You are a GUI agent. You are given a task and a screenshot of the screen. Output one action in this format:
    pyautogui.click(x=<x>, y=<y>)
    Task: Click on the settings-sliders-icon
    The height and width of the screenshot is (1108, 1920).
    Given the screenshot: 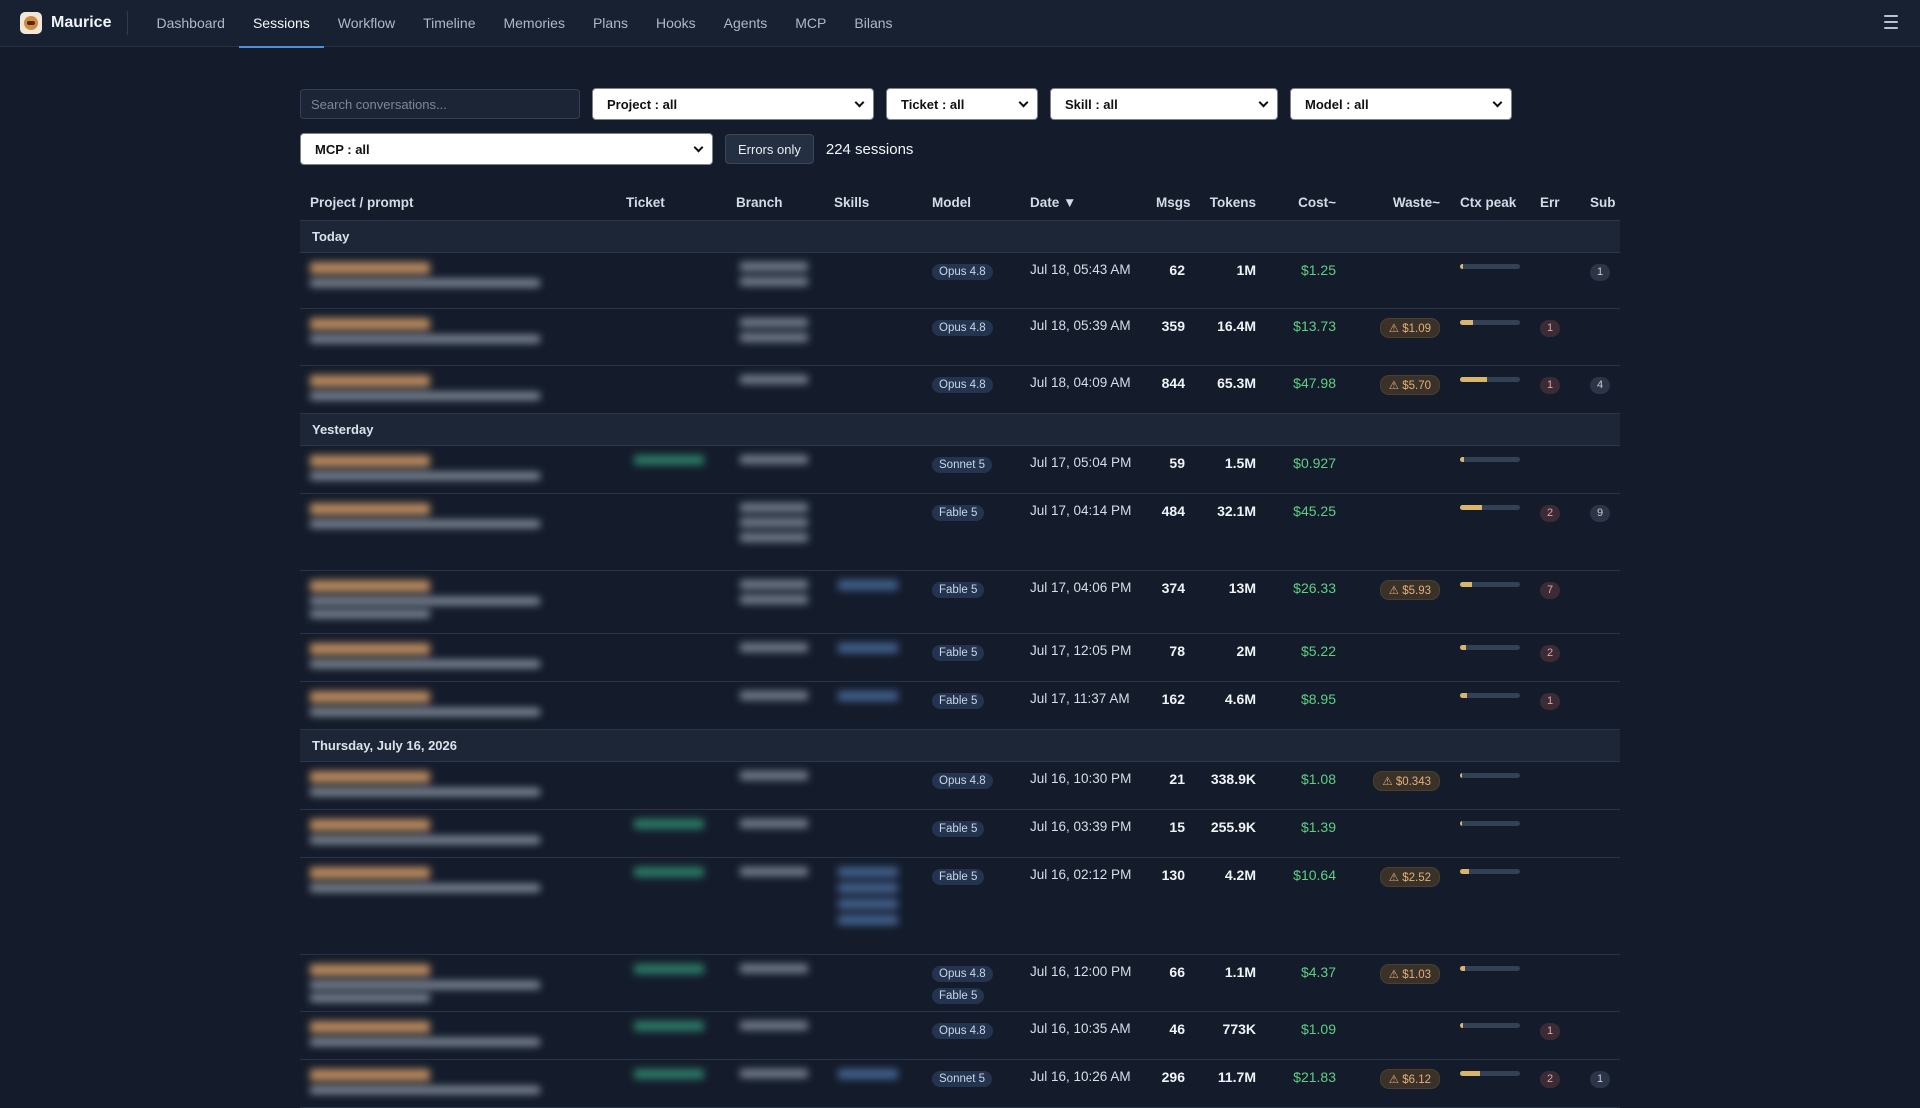 What is the action you would take?
    pyautogui.click(x=1891, y=22)
    